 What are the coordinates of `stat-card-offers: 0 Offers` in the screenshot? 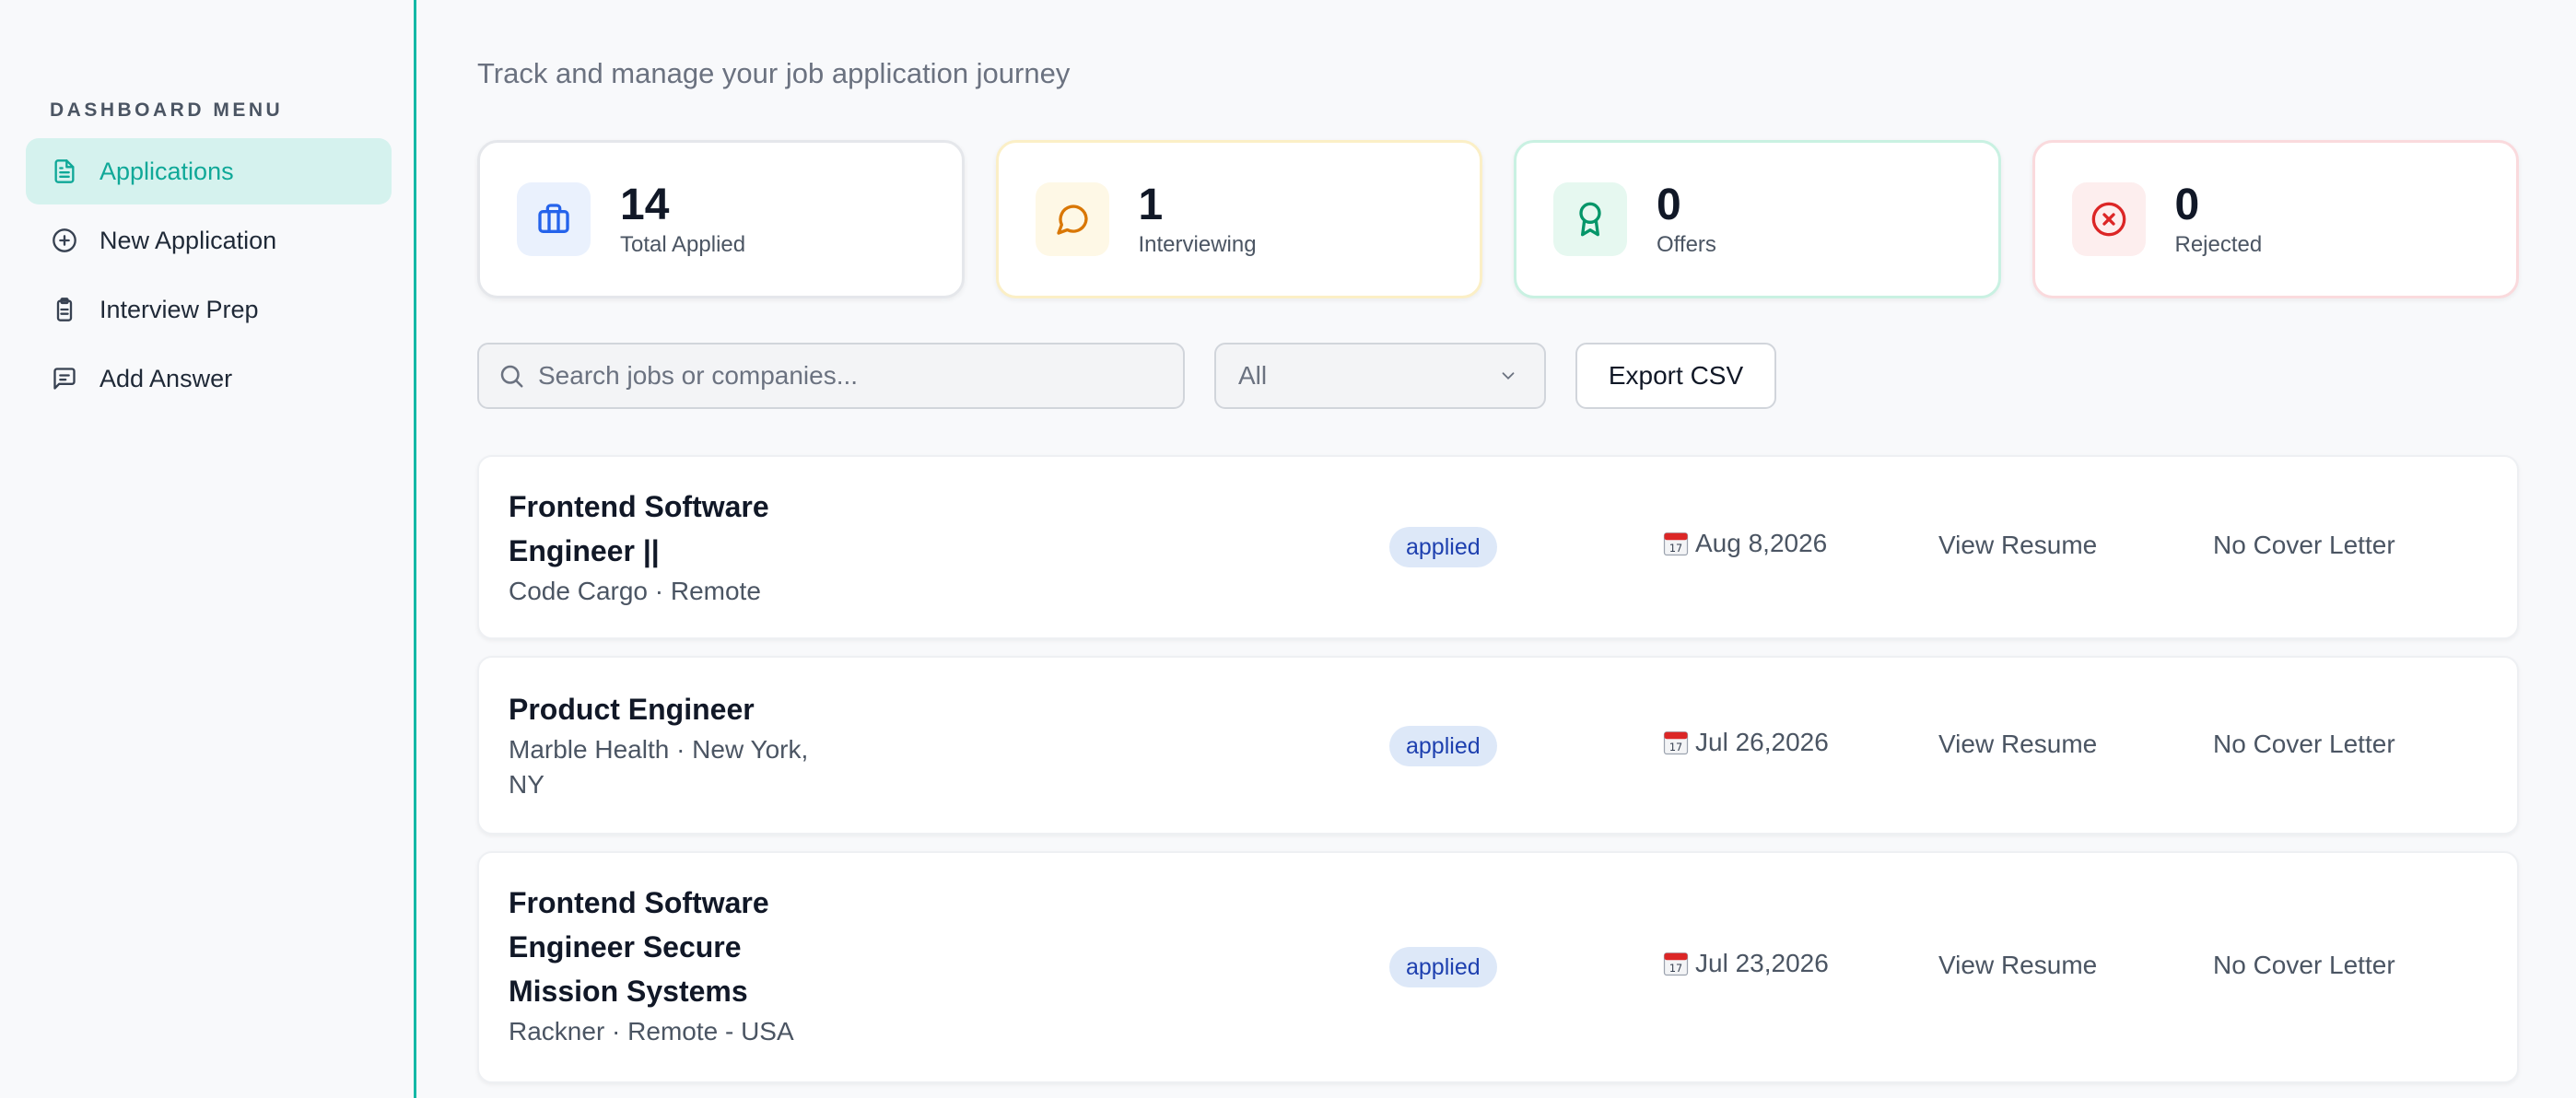 It's located at (1757, 219).